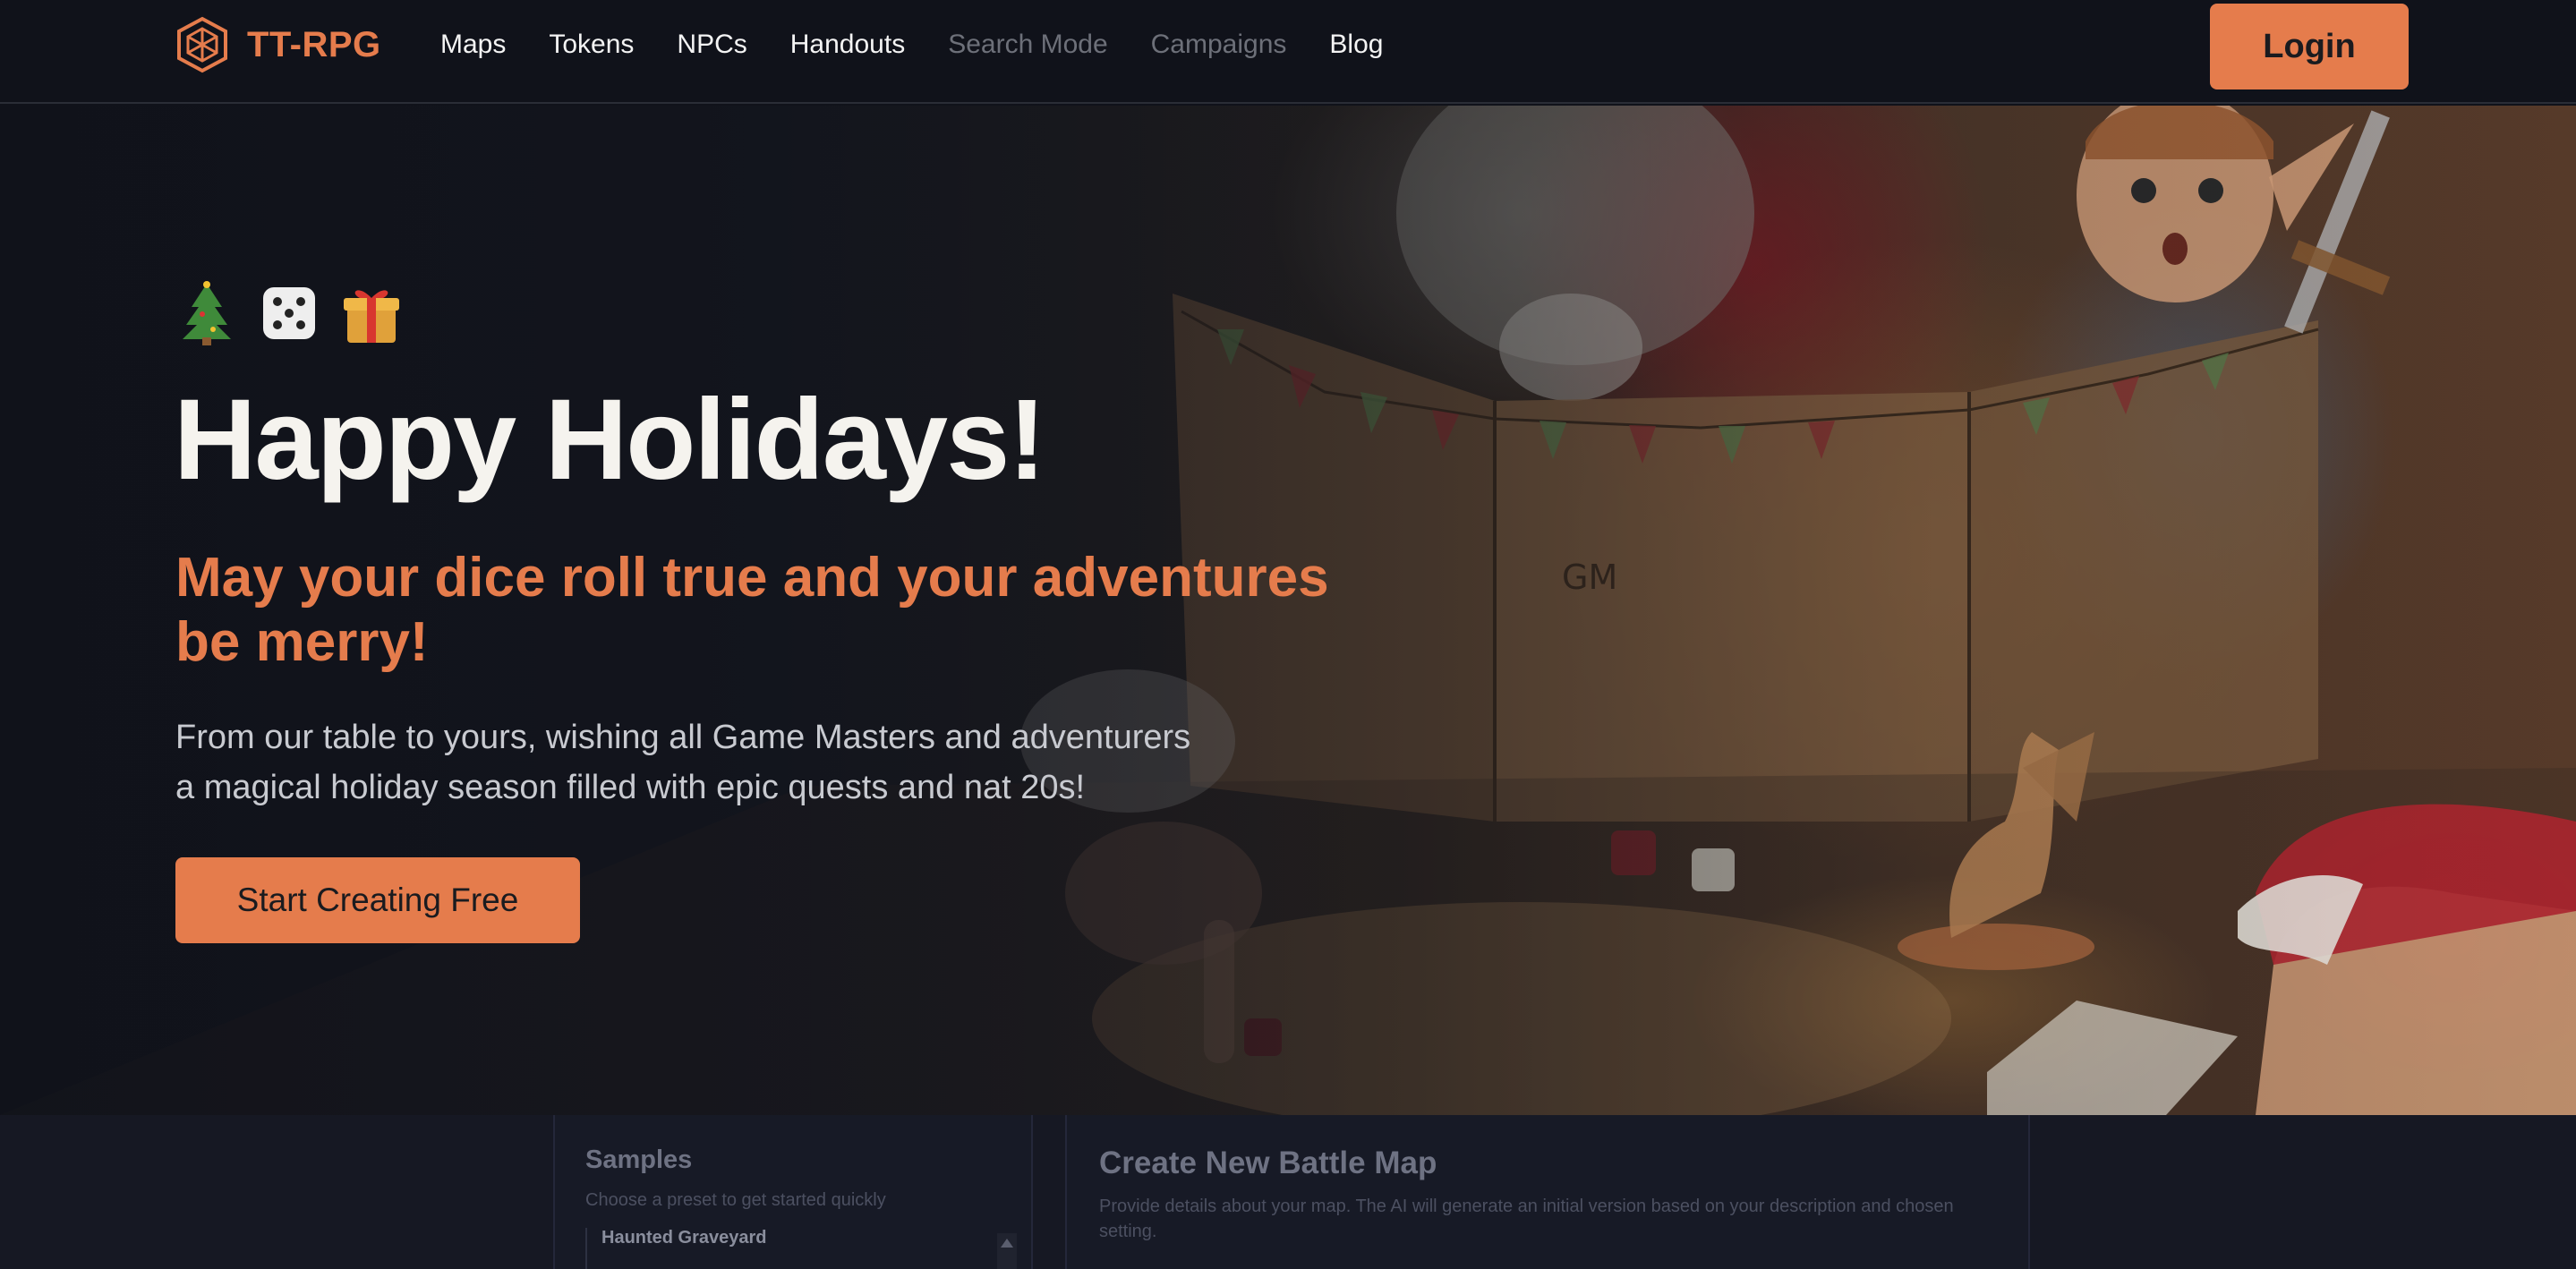 The image size is (2576, 1269). I want to click on brand-logo: TT-RPG, so click(278, 45).